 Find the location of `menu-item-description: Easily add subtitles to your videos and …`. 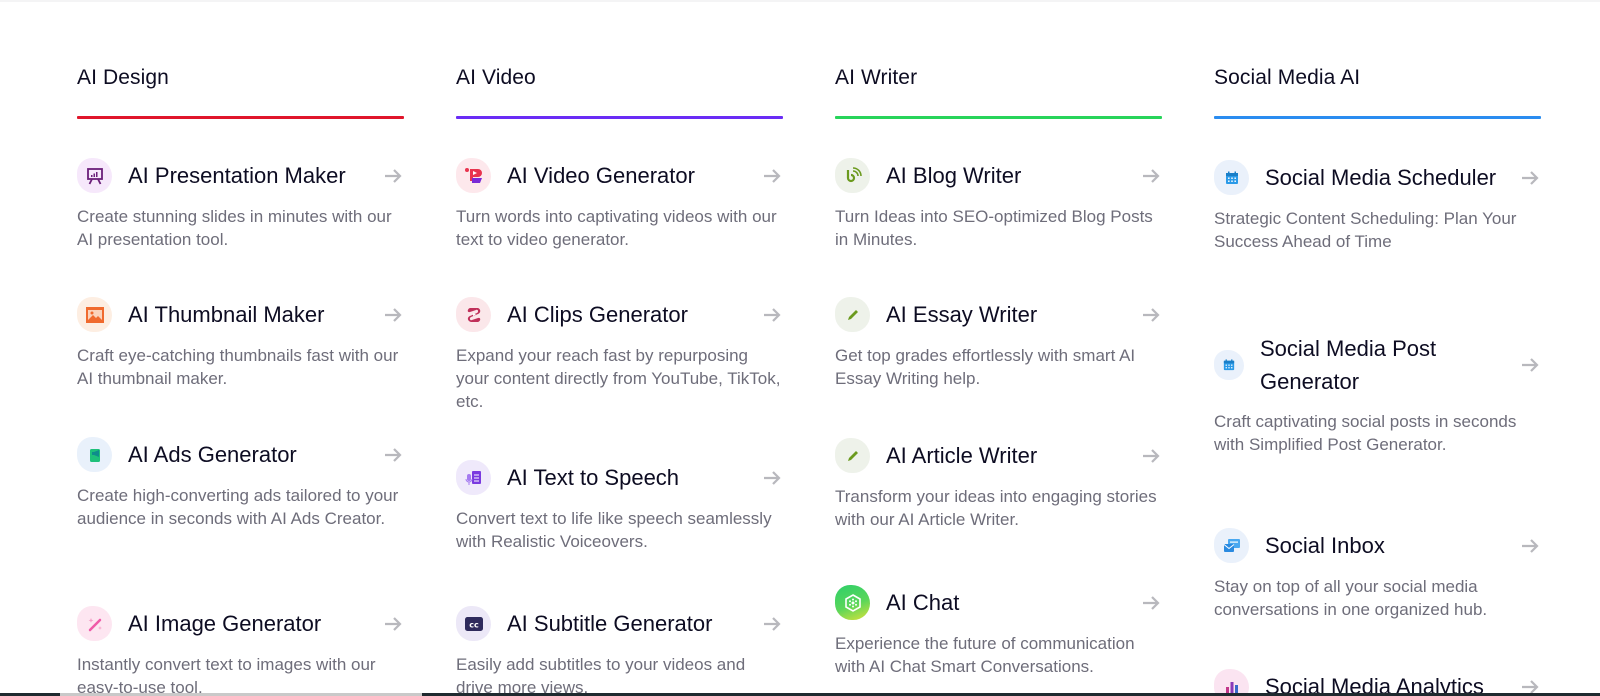

menu-item-description: Easily add subtitles to your videos and … is located at coordinates (601, 675).